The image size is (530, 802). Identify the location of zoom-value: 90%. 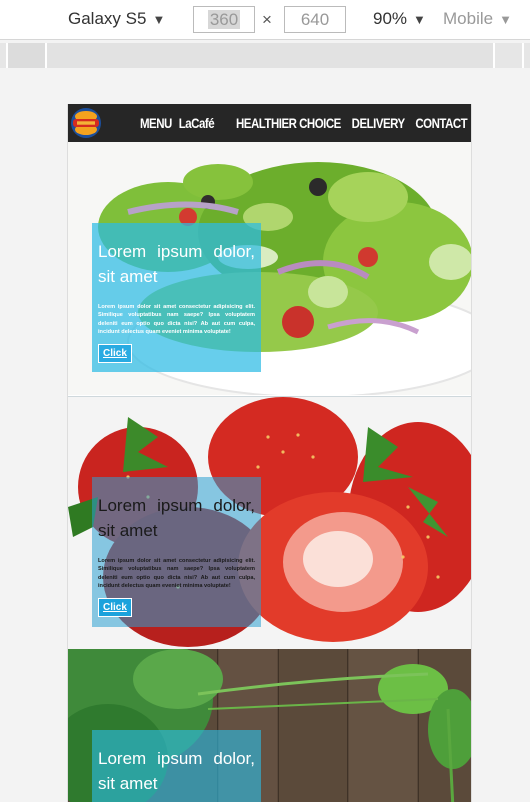
(390, 18).